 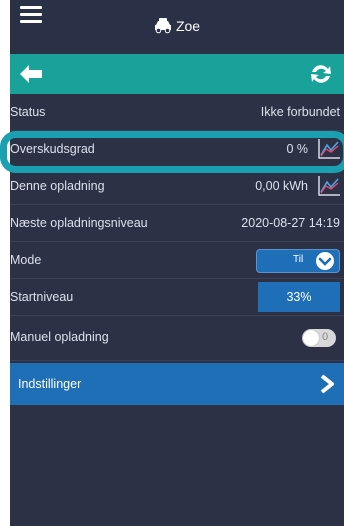 I want to click on status-row: Status Ikke forbundet, so click(x=177, y=112).